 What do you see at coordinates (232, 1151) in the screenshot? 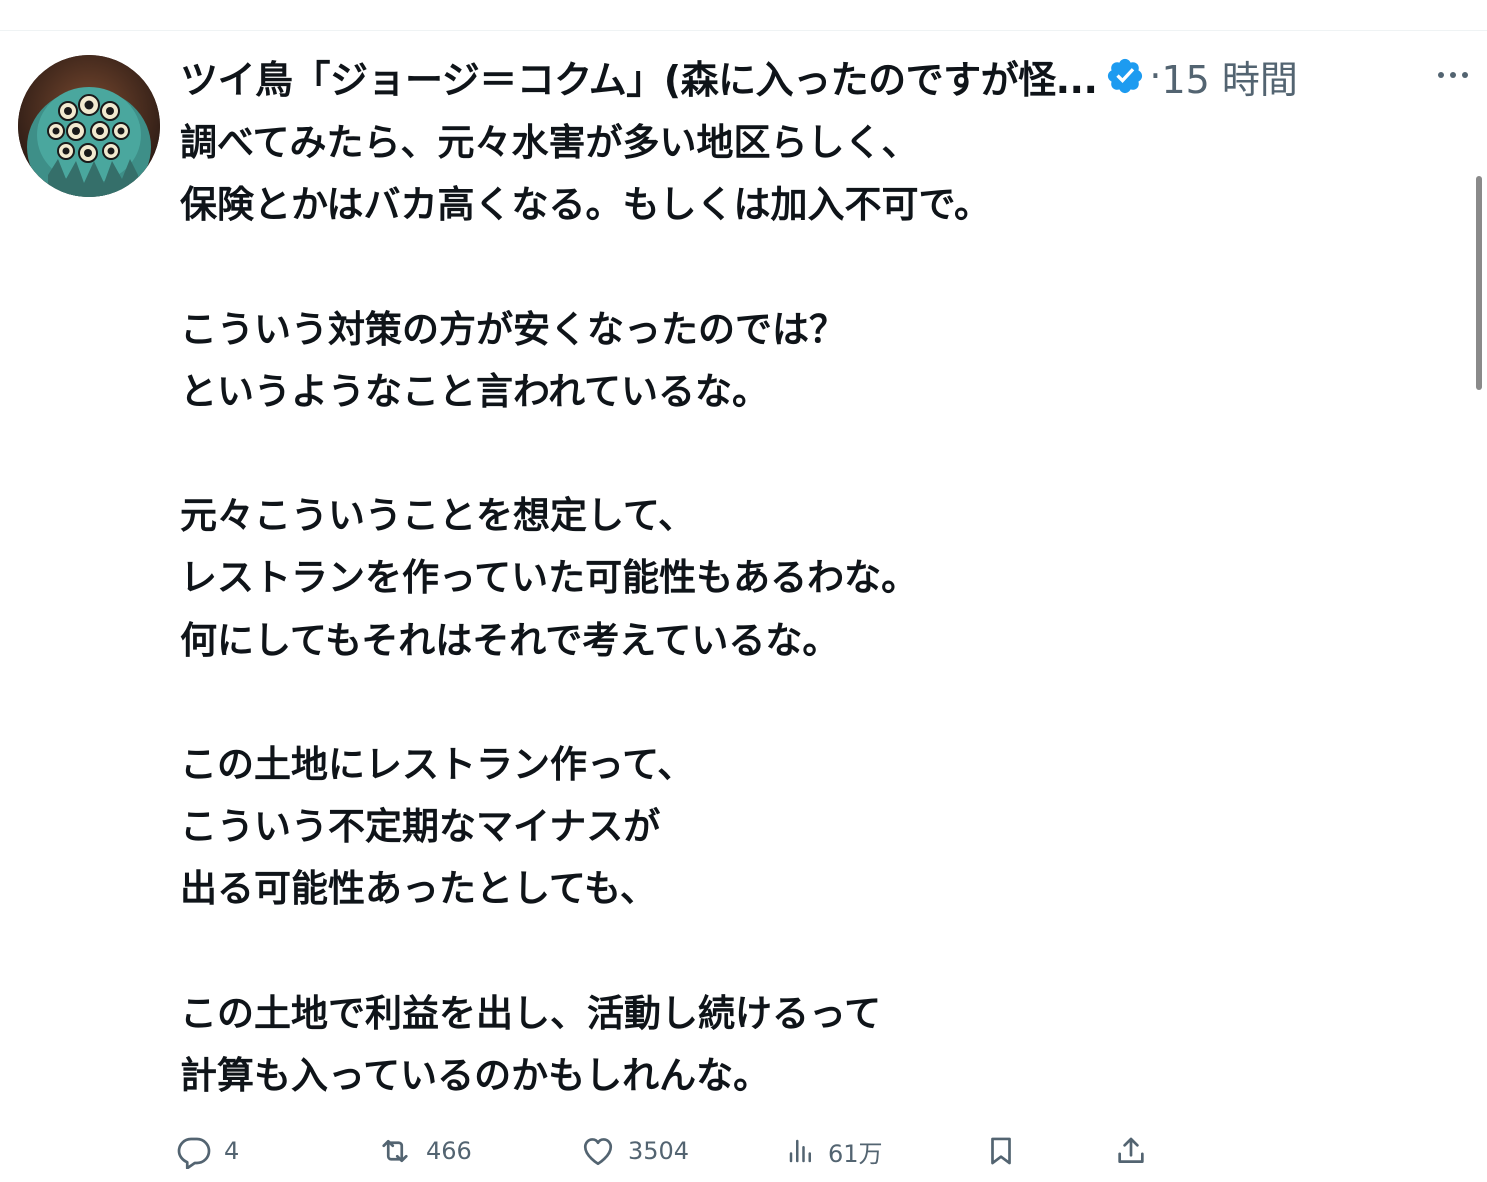
I see `reply-count: 4` at bounding box center [232, 1151].